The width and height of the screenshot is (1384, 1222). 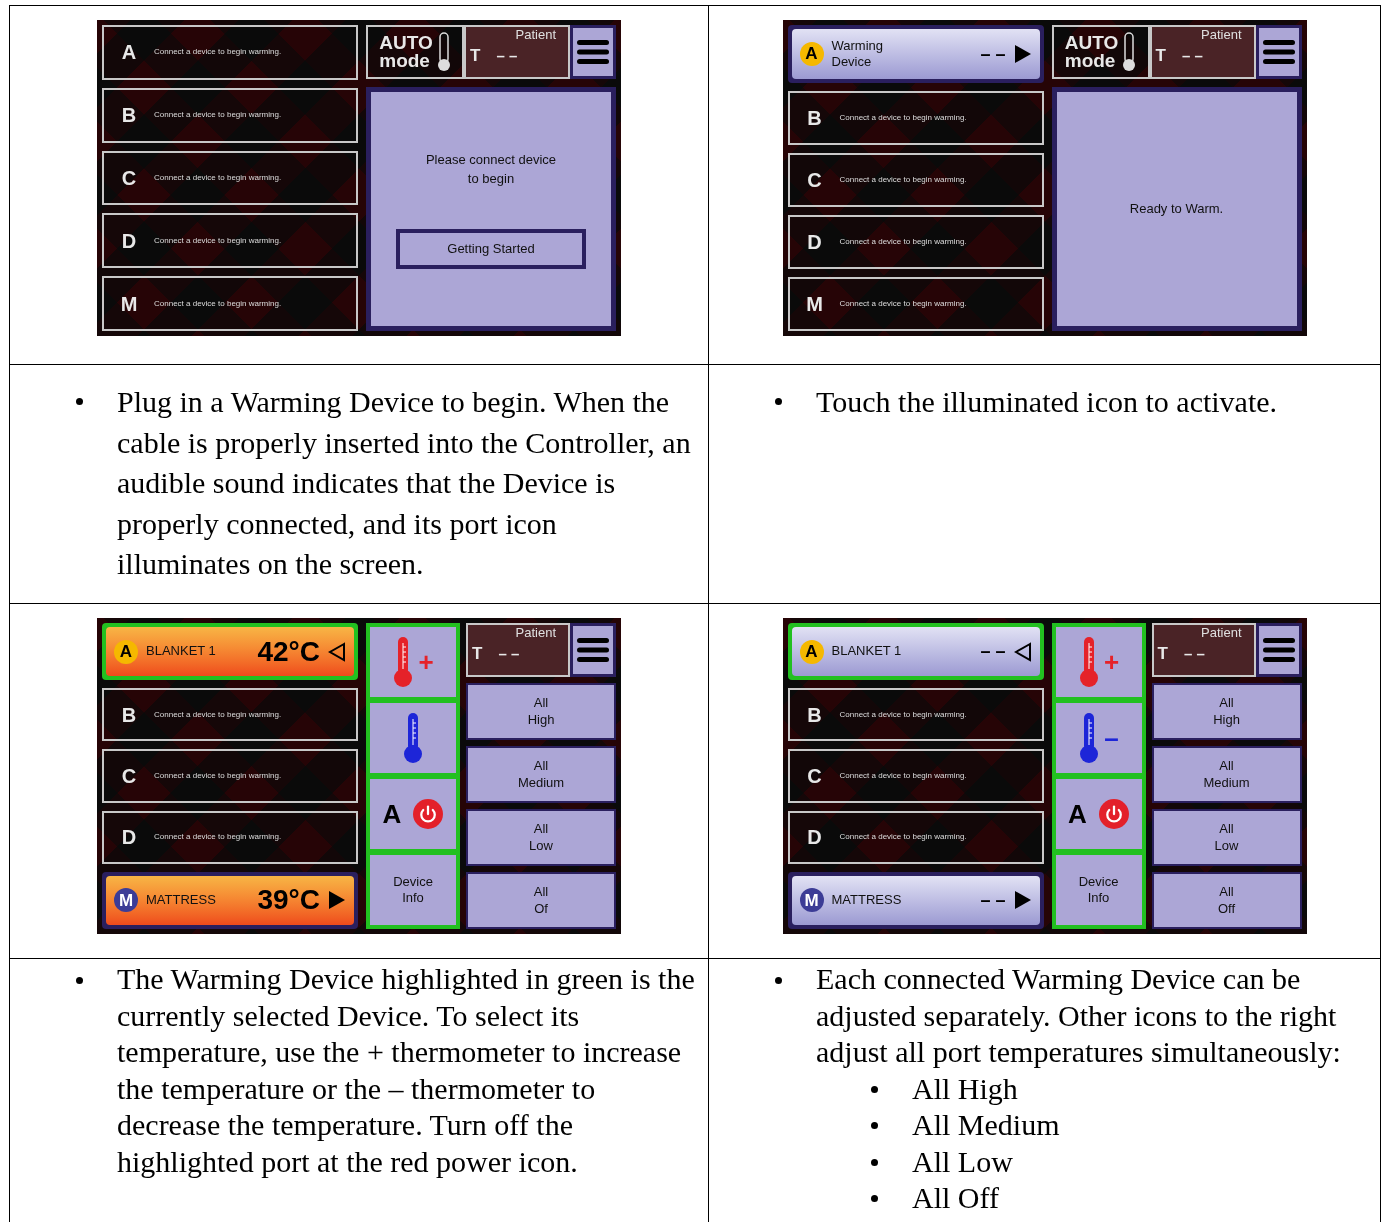 What do you see at coordinates (230, 52) in the screenshot?
I see `empty-port-row: A Connect a device to begin warming.` at bounding box center [230, 52].